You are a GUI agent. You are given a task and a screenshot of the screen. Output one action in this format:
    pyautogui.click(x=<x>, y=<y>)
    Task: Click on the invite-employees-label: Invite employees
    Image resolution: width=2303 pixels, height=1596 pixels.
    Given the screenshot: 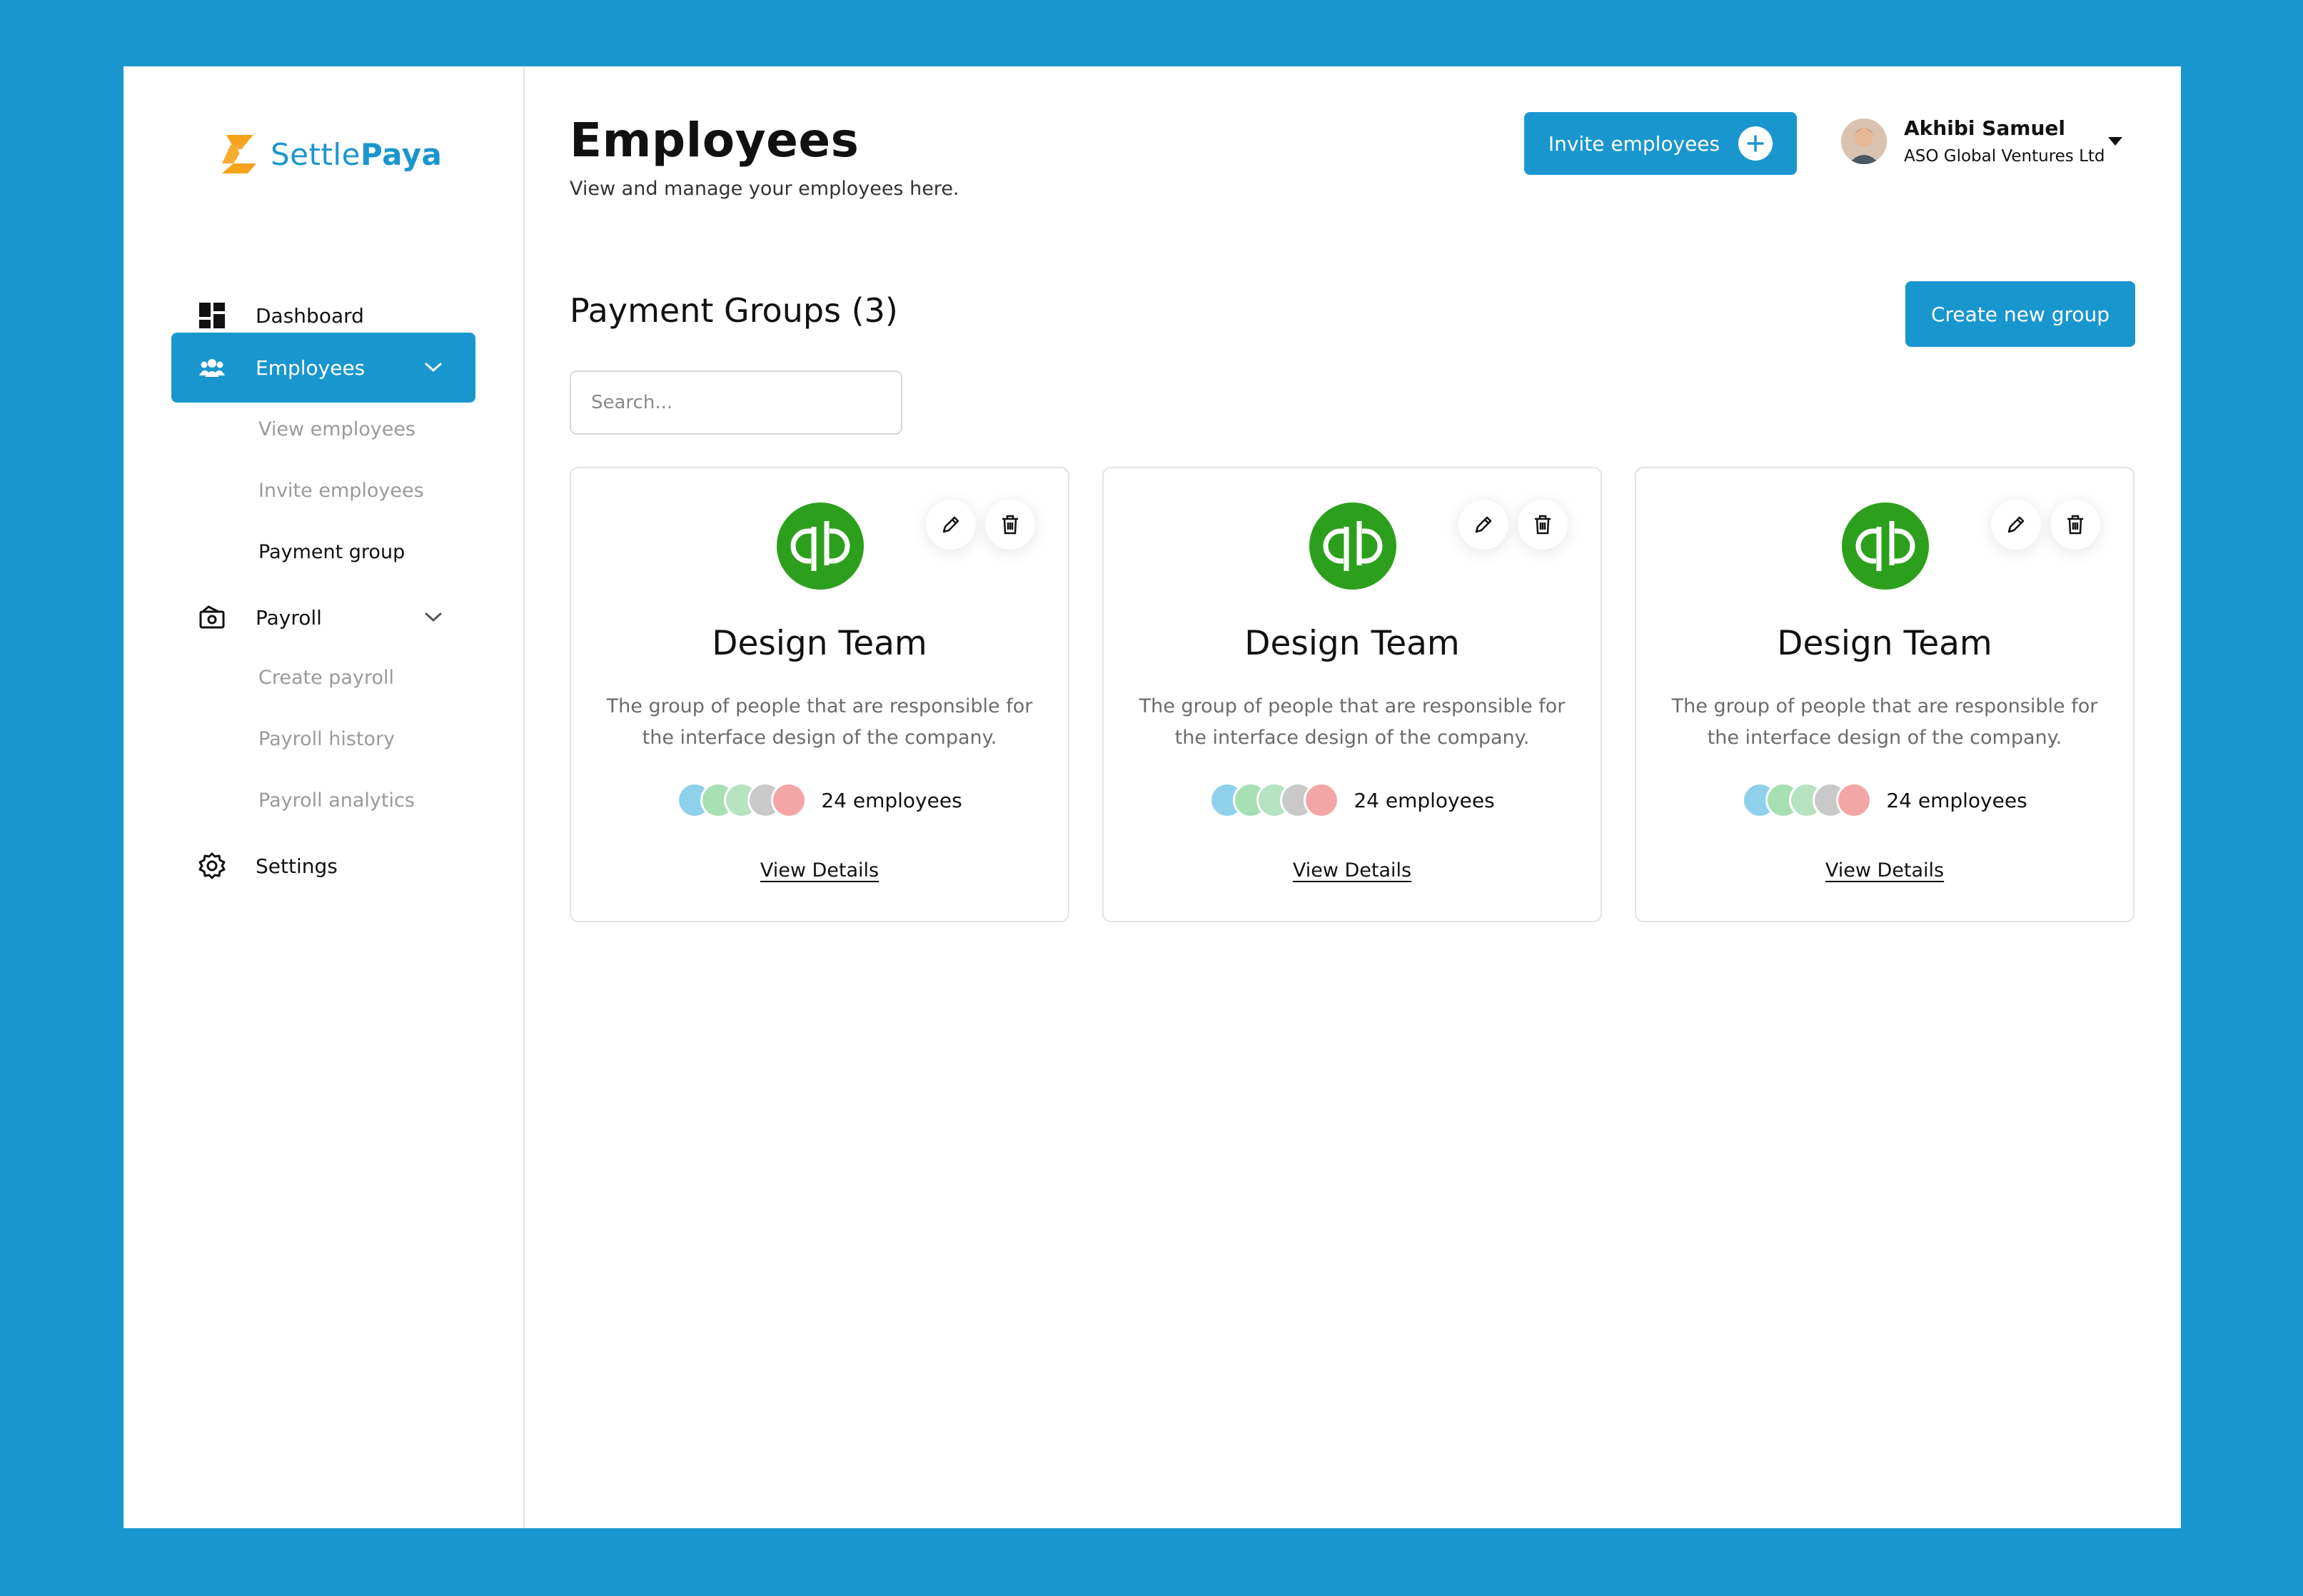 What is the action you would take?
    pyautogui.click(x=1634, y=143)
    